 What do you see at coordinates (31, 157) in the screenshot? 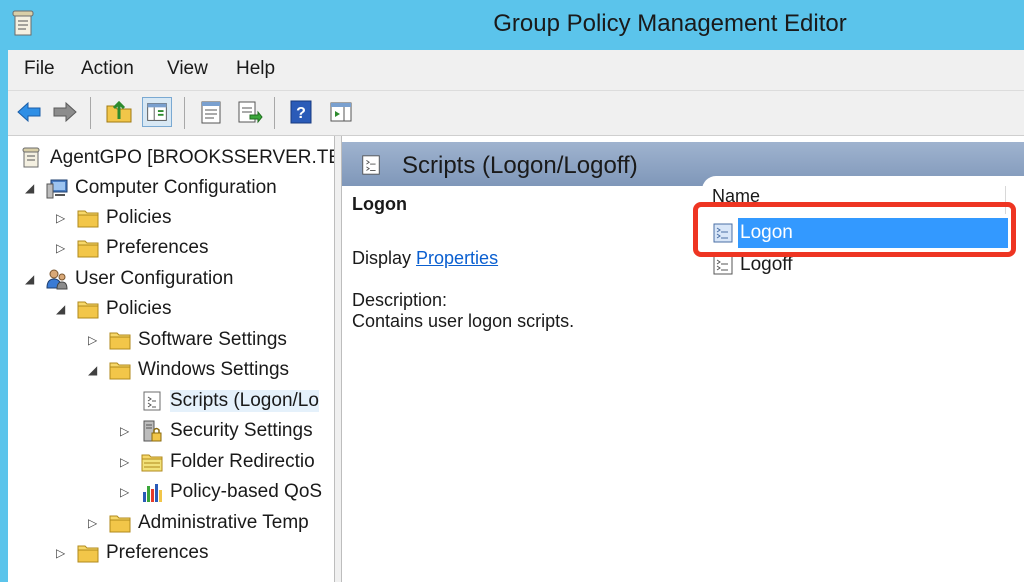
I see `gpo-scroll-icon` at bounding box center [31, 157].